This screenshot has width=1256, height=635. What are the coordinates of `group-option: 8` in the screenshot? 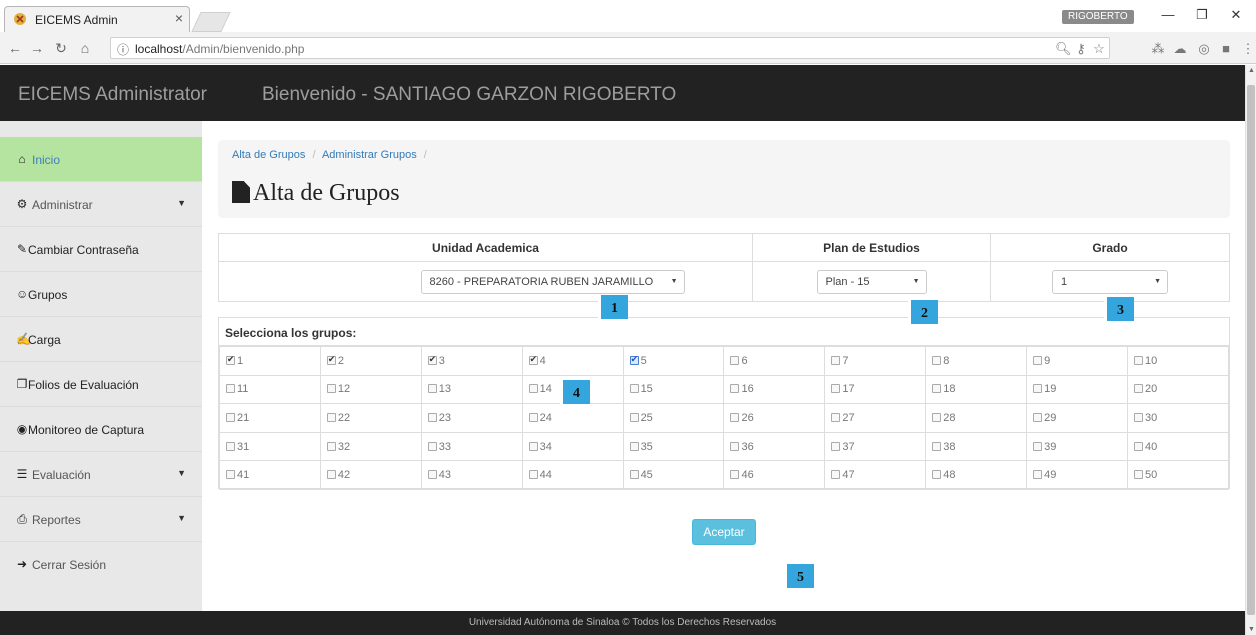 It's located at (976, 361).